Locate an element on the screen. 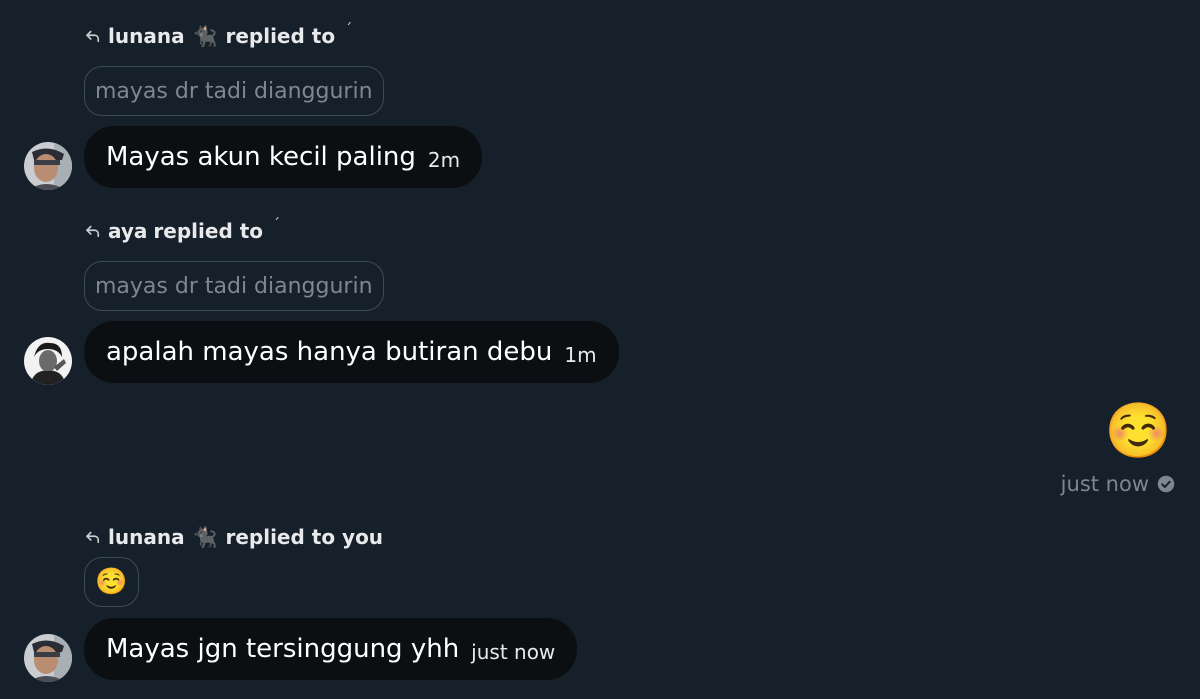  message-timestamp: 2m is located at coordinates (444, 160).